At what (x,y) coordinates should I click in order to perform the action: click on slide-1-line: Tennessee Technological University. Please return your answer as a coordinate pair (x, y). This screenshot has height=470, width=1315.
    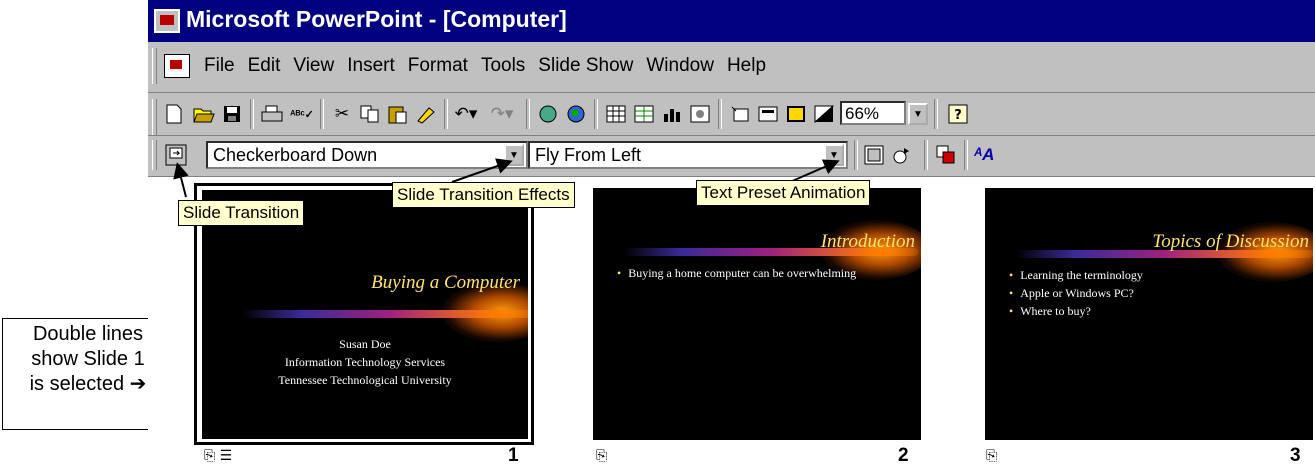
    Looking at the image, I should click on (365, 380).